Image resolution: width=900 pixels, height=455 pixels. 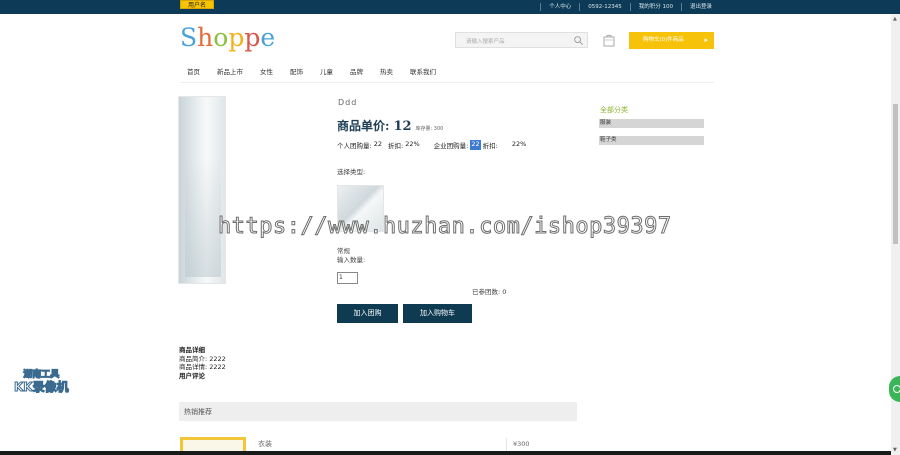 I want to click on hot-item-name: 衣装, so click(x=265, y=444).